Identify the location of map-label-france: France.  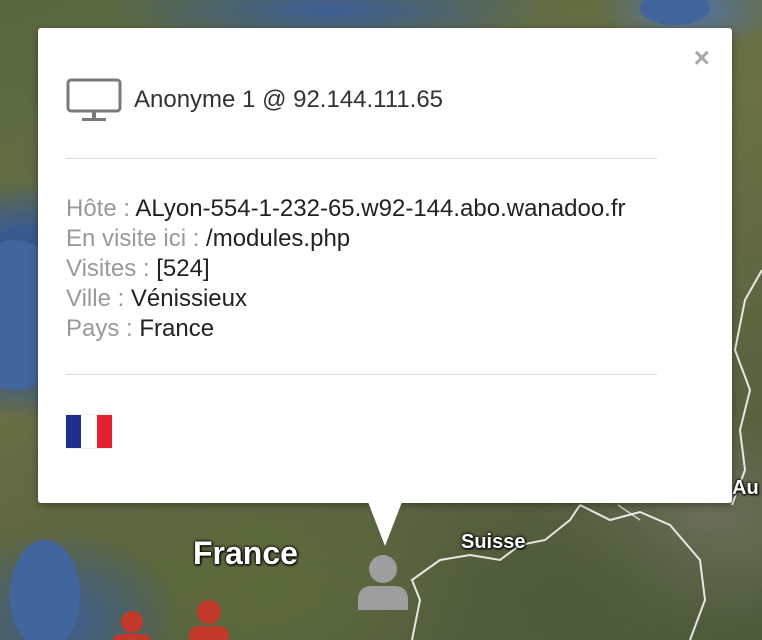
(245, 553).